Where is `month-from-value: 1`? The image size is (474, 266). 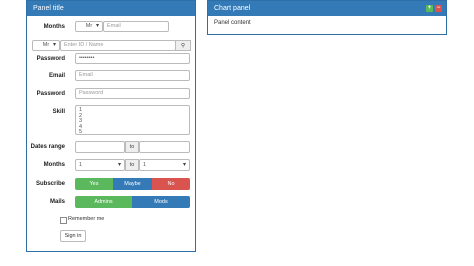 month-from-value: 1 is located at coordinates (81, 165).